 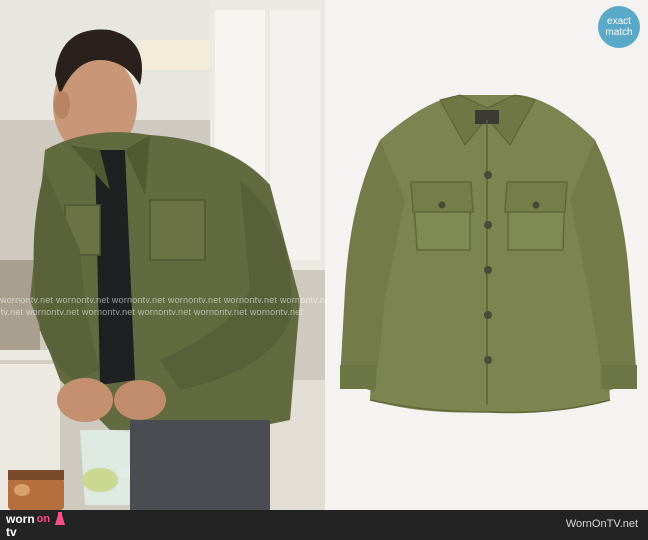 What do you see at coordinates (619, 21) in the screenshot?
I see `badge-line-1: exact` at bounding box center [619, 21].